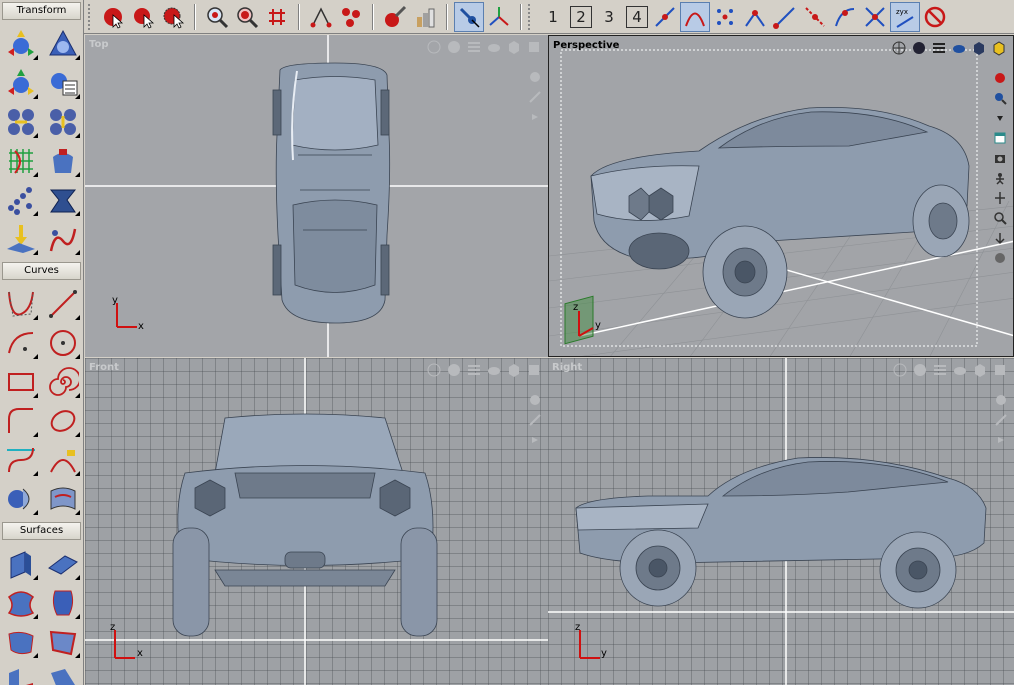 Image resolution: width=1014 pixels, height=685 pixels. What do you see at coordinates (63, 459) in the screenshot?
I see `trim-curve-tool` at bounding box center [63, 459].